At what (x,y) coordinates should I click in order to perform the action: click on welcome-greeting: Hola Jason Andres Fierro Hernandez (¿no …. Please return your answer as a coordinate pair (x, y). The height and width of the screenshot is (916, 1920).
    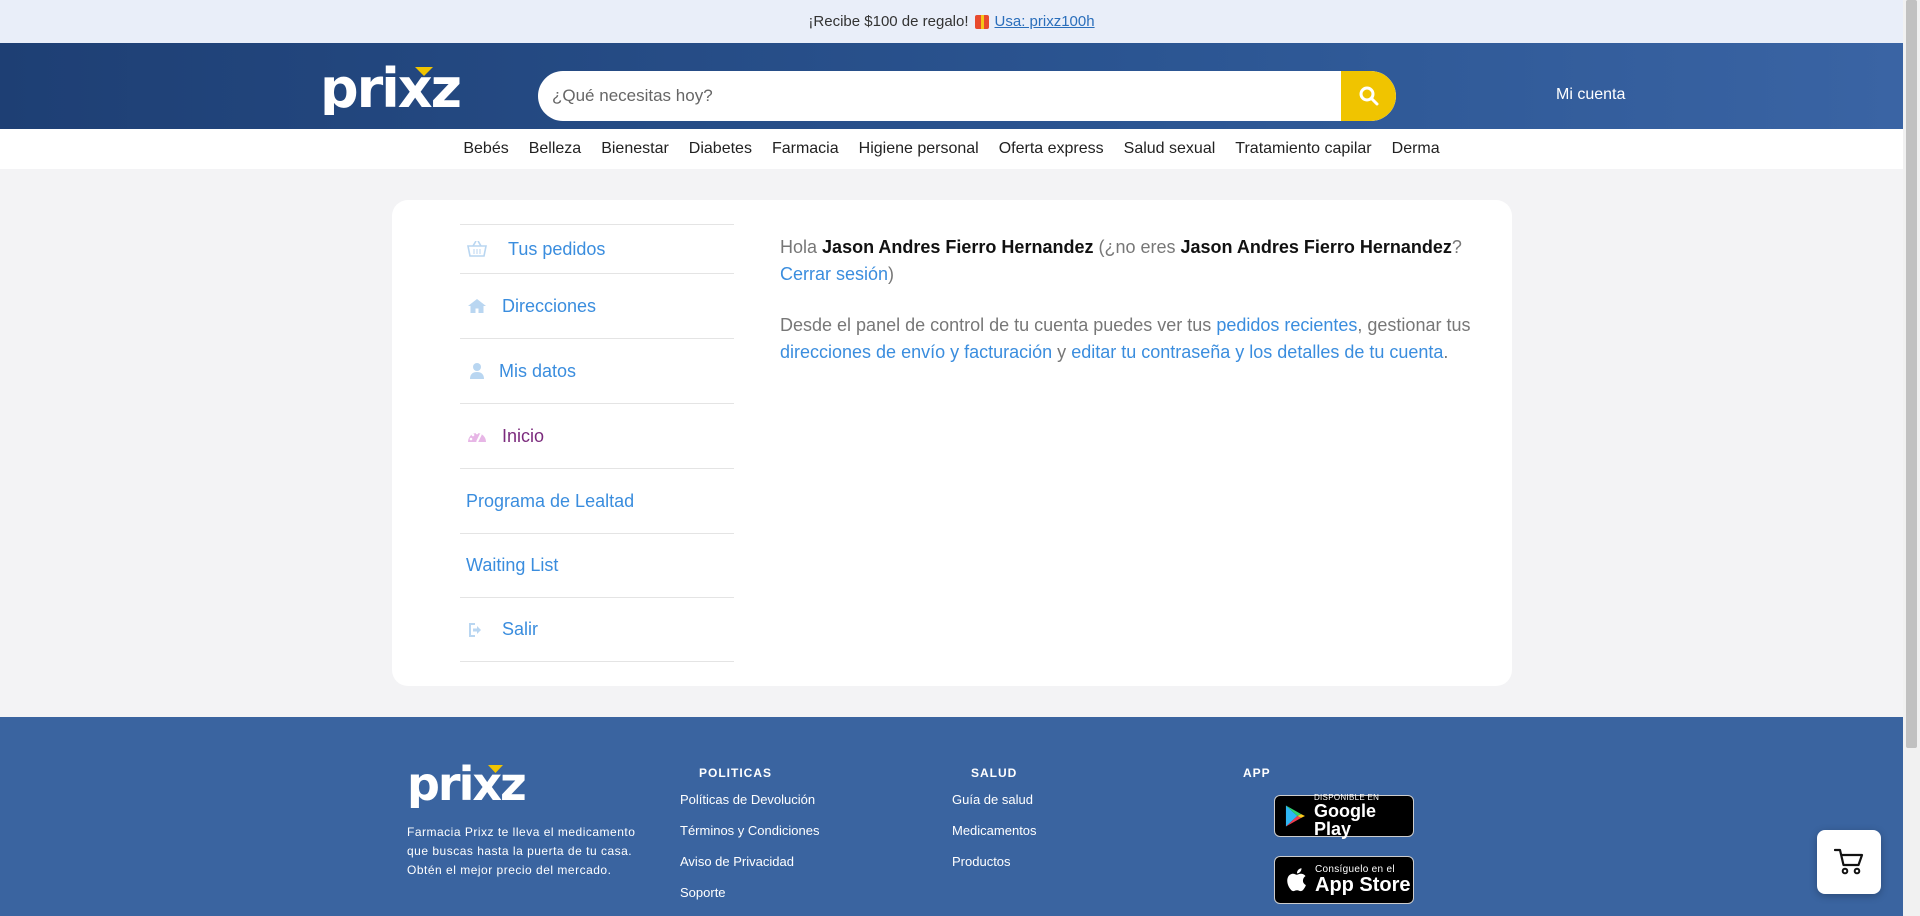
    Looking at the image, I should click on (1130, 261).